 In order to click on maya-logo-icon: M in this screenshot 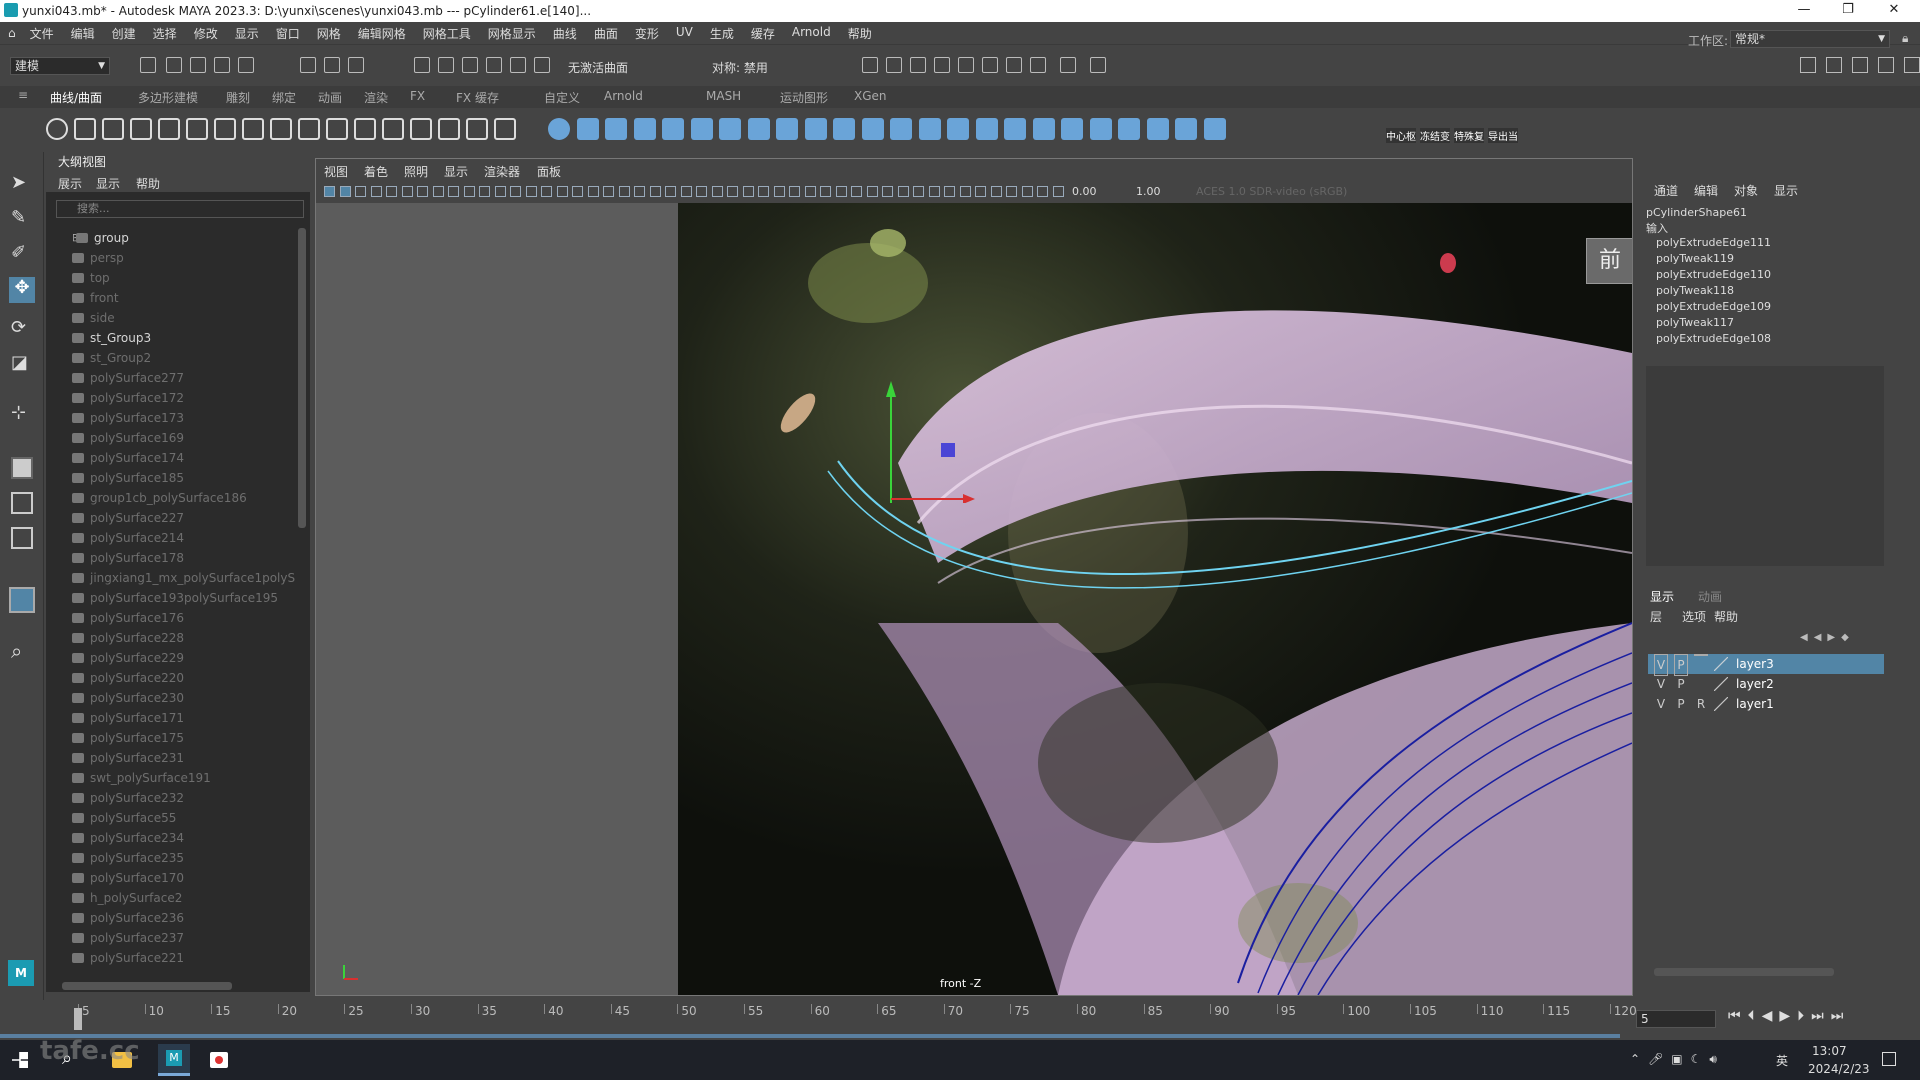, I will do `click(21, 973)`.